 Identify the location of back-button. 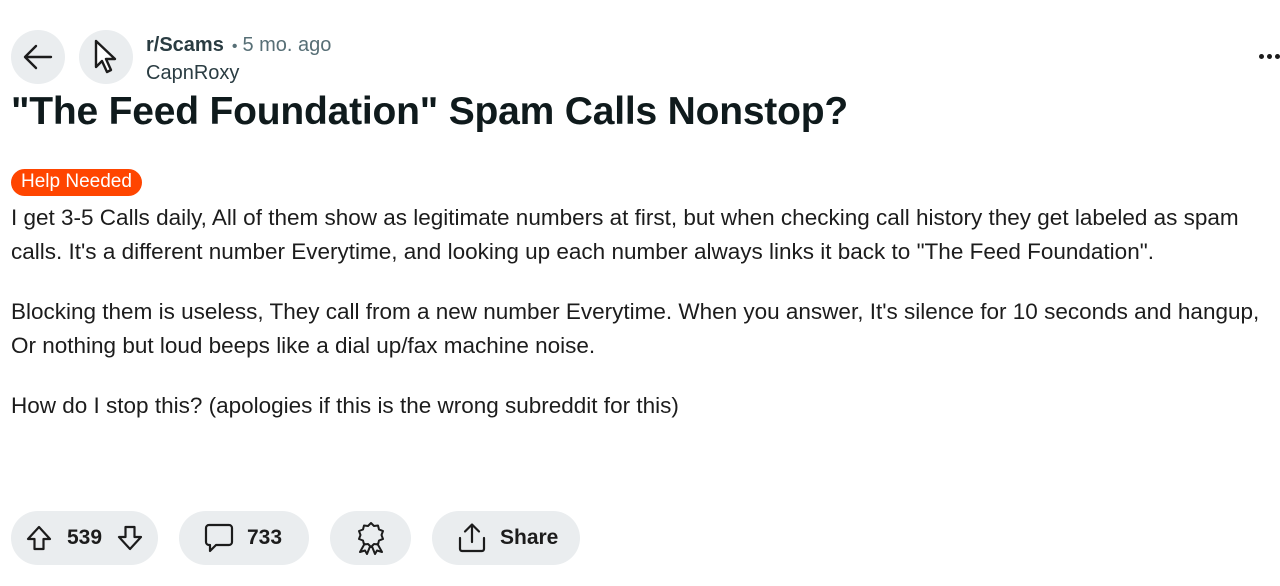
(38, 57).